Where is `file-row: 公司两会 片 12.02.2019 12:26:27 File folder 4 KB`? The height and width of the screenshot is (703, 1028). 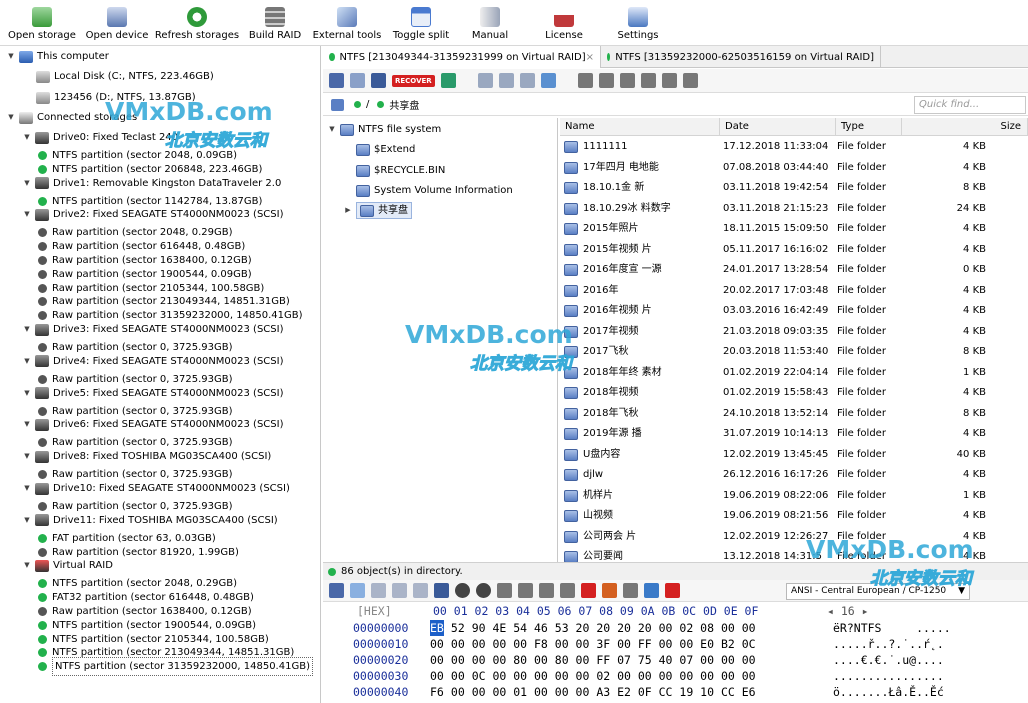
file-row: 公司两会 片 12.02.2019 12:26:27 File folder 4 KB is located at coordinates (794, 537).